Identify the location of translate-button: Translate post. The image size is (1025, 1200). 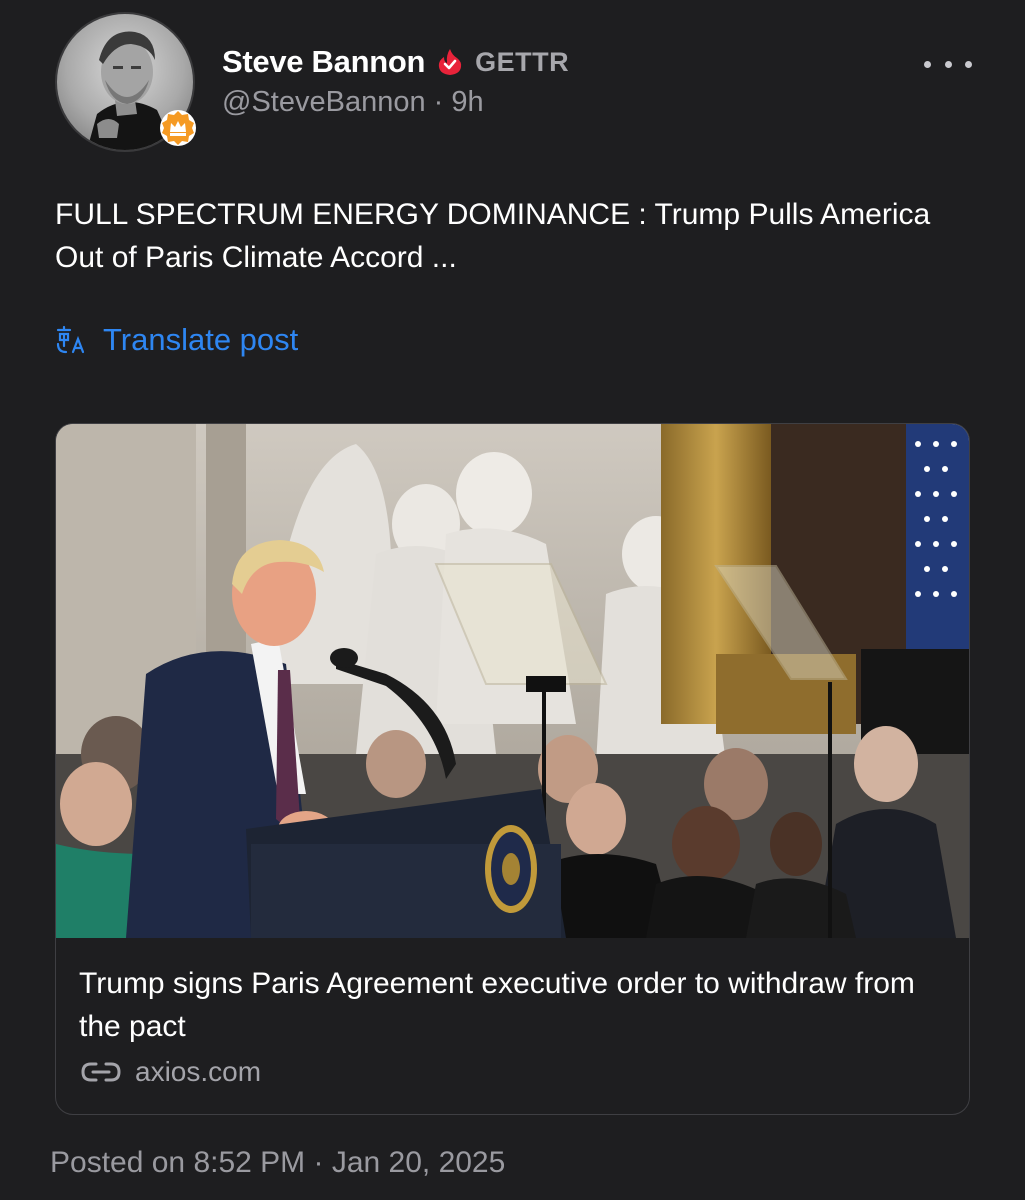
(176, 340).